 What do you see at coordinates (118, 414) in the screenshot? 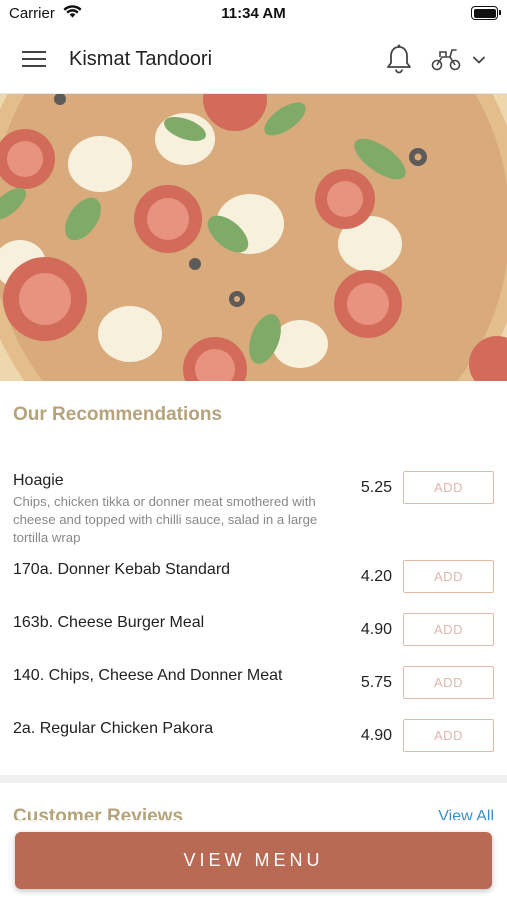
I see `recommendations-title: Our Recommendations` at bounding box center [118, 414].